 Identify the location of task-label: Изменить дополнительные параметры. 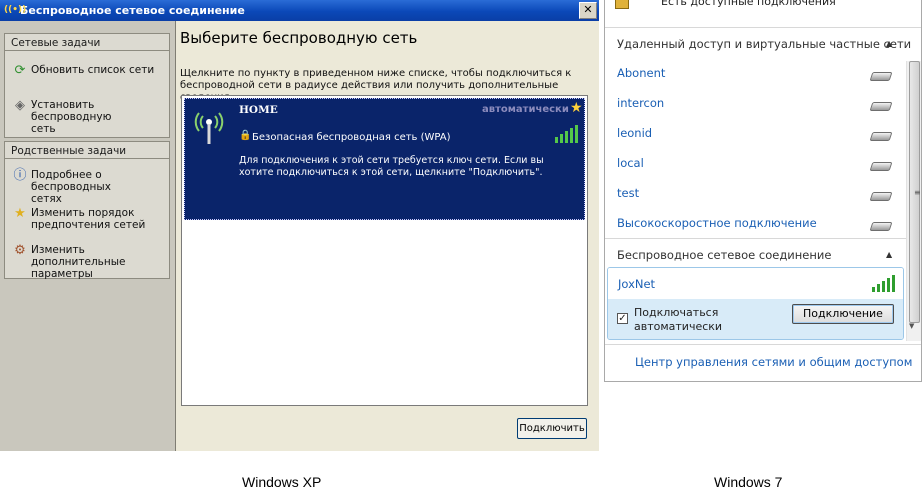
(78, 262).